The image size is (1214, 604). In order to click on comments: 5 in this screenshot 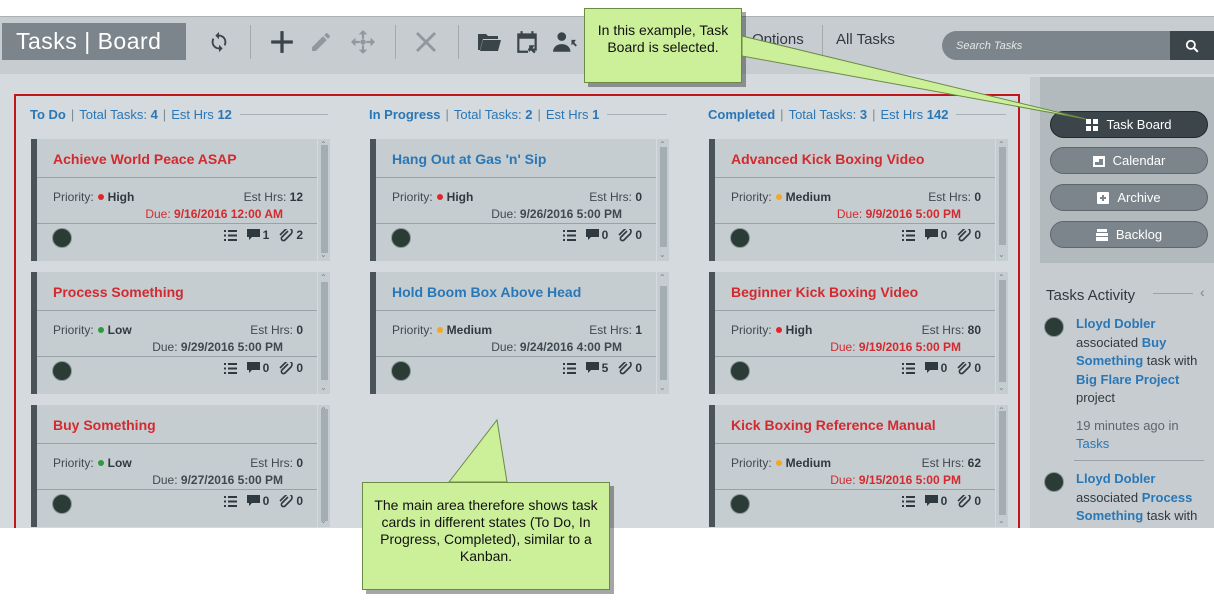, I will do `click(596, 368)`.